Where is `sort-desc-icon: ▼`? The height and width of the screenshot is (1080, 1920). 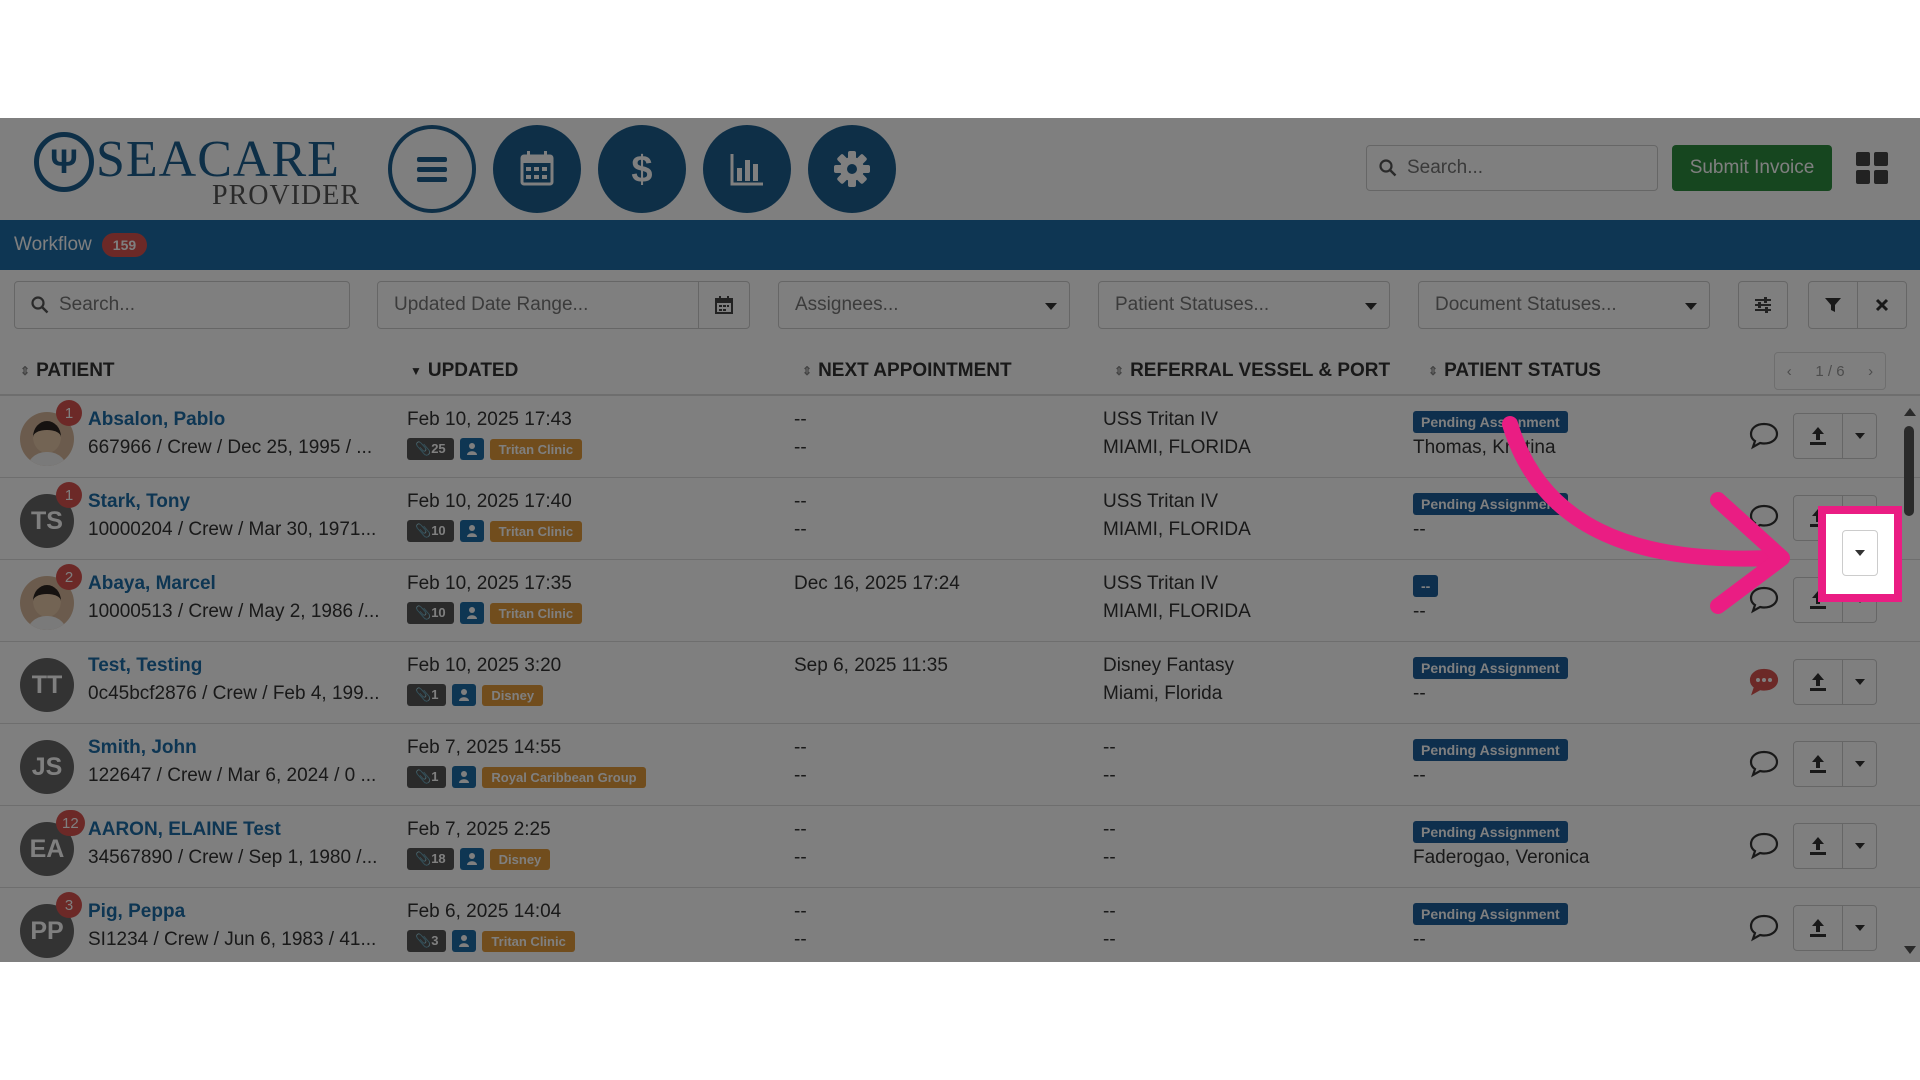
sort-desc-icon: ▼ is located at coordinates (416, 371).